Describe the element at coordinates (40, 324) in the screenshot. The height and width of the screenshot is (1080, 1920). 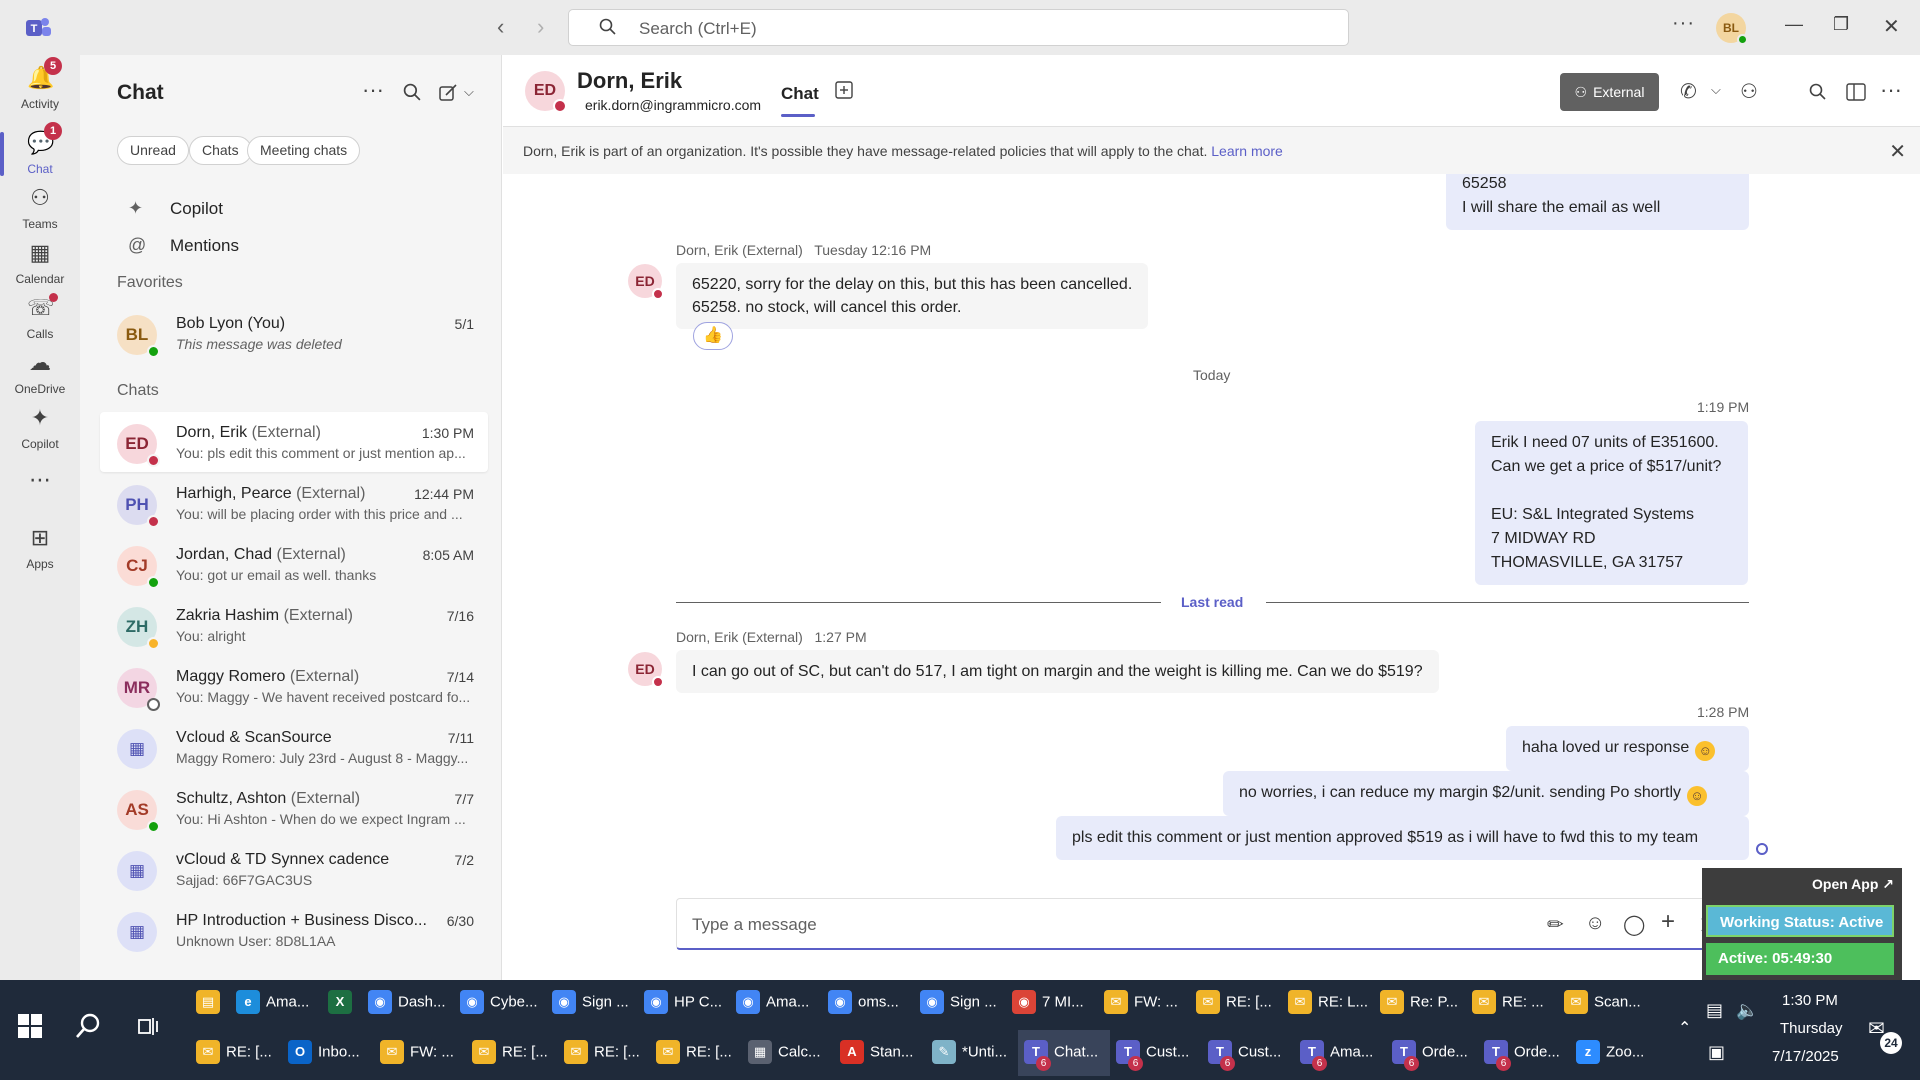
I see `rail-item-calls: ☏ Calls` at that location.